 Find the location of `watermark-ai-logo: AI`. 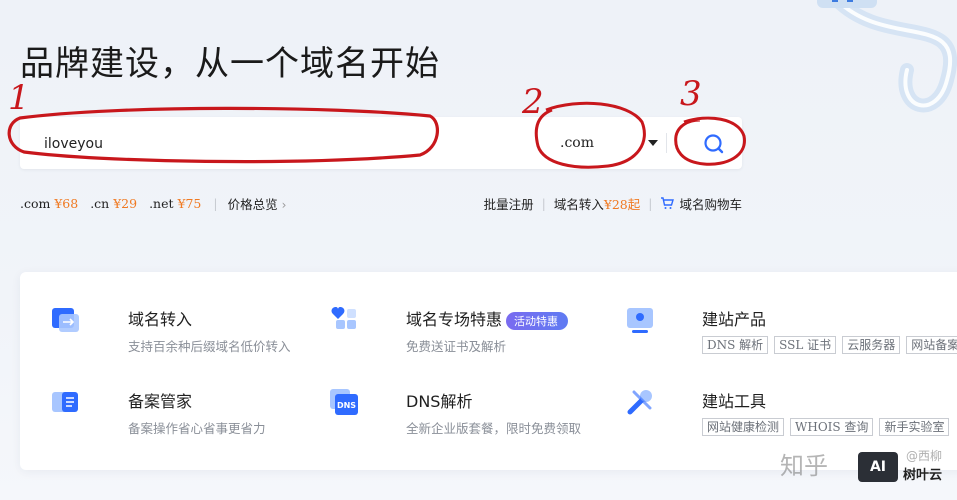

watermark-ai-logo: AI is located at coordinates (878, 467).